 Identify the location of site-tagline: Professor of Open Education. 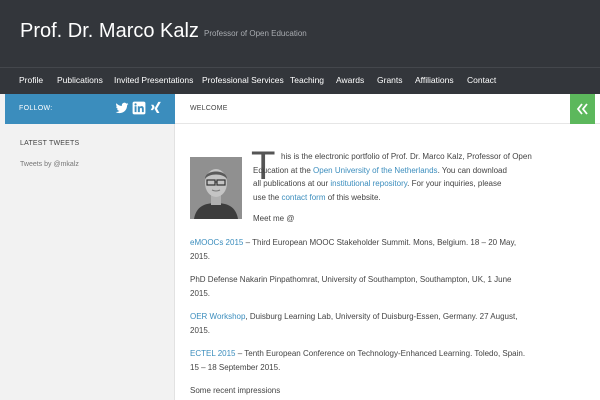
(255, 33).